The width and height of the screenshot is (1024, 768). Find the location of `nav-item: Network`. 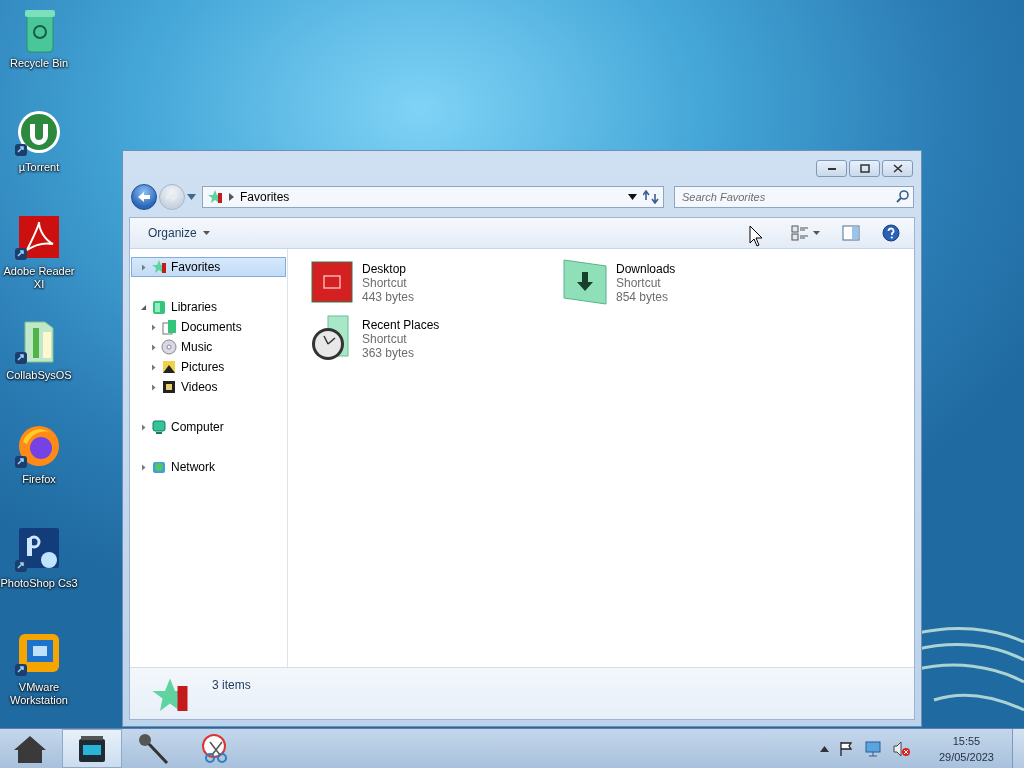

nav-item: Network is located at coordinates (208, 467).